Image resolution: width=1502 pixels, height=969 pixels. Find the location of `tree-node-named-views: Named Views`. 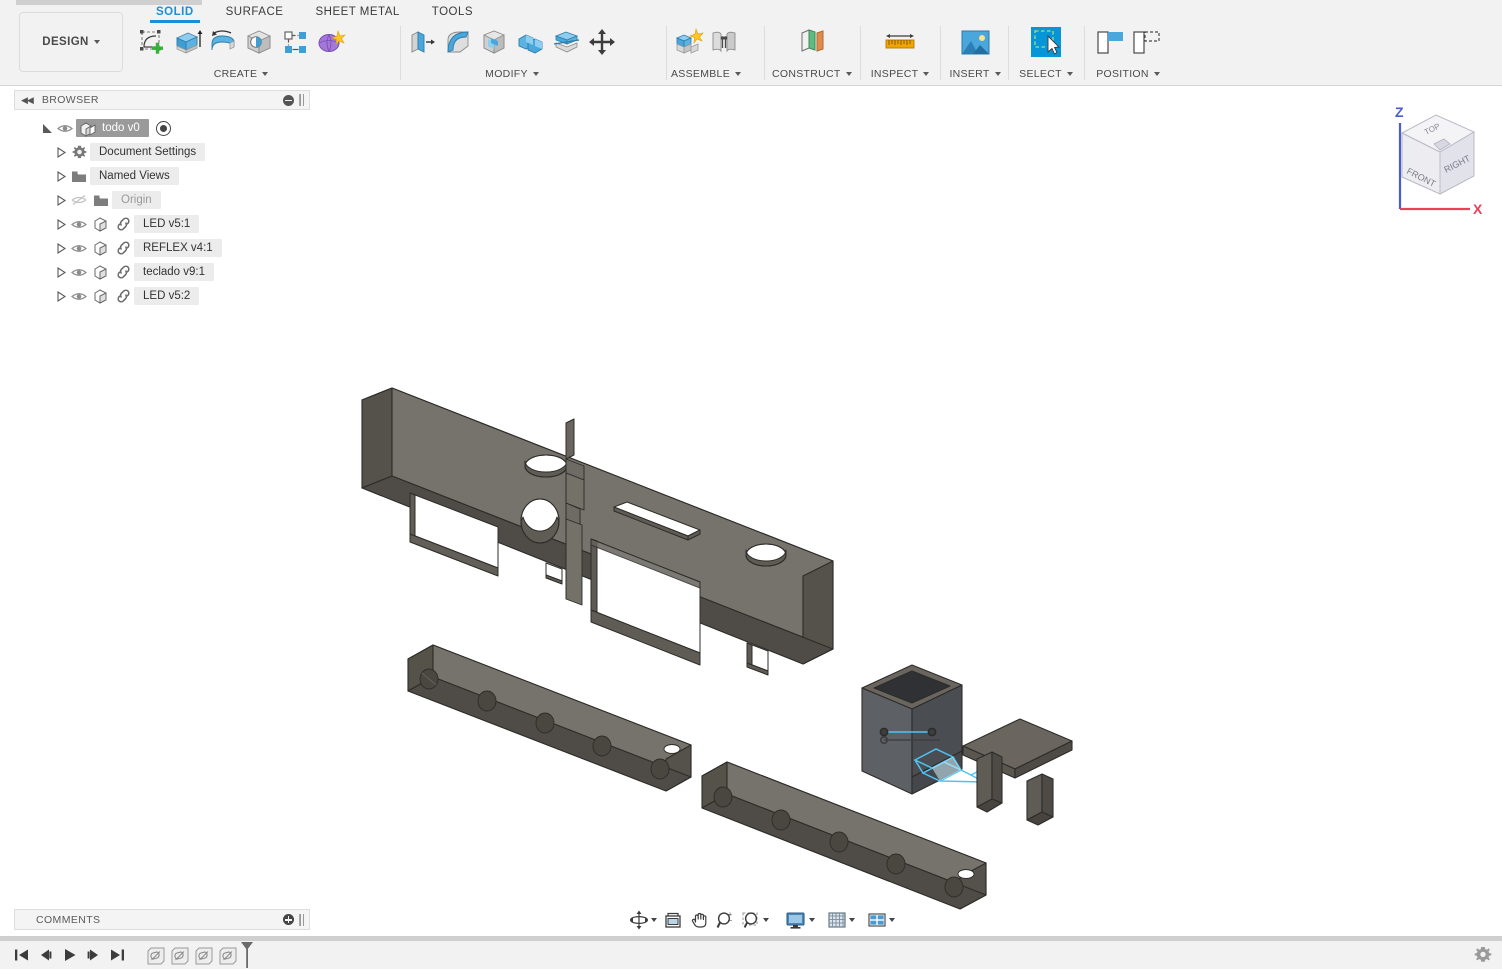

tree-node-named-views: Named Views is located at coordinates (162, 176).